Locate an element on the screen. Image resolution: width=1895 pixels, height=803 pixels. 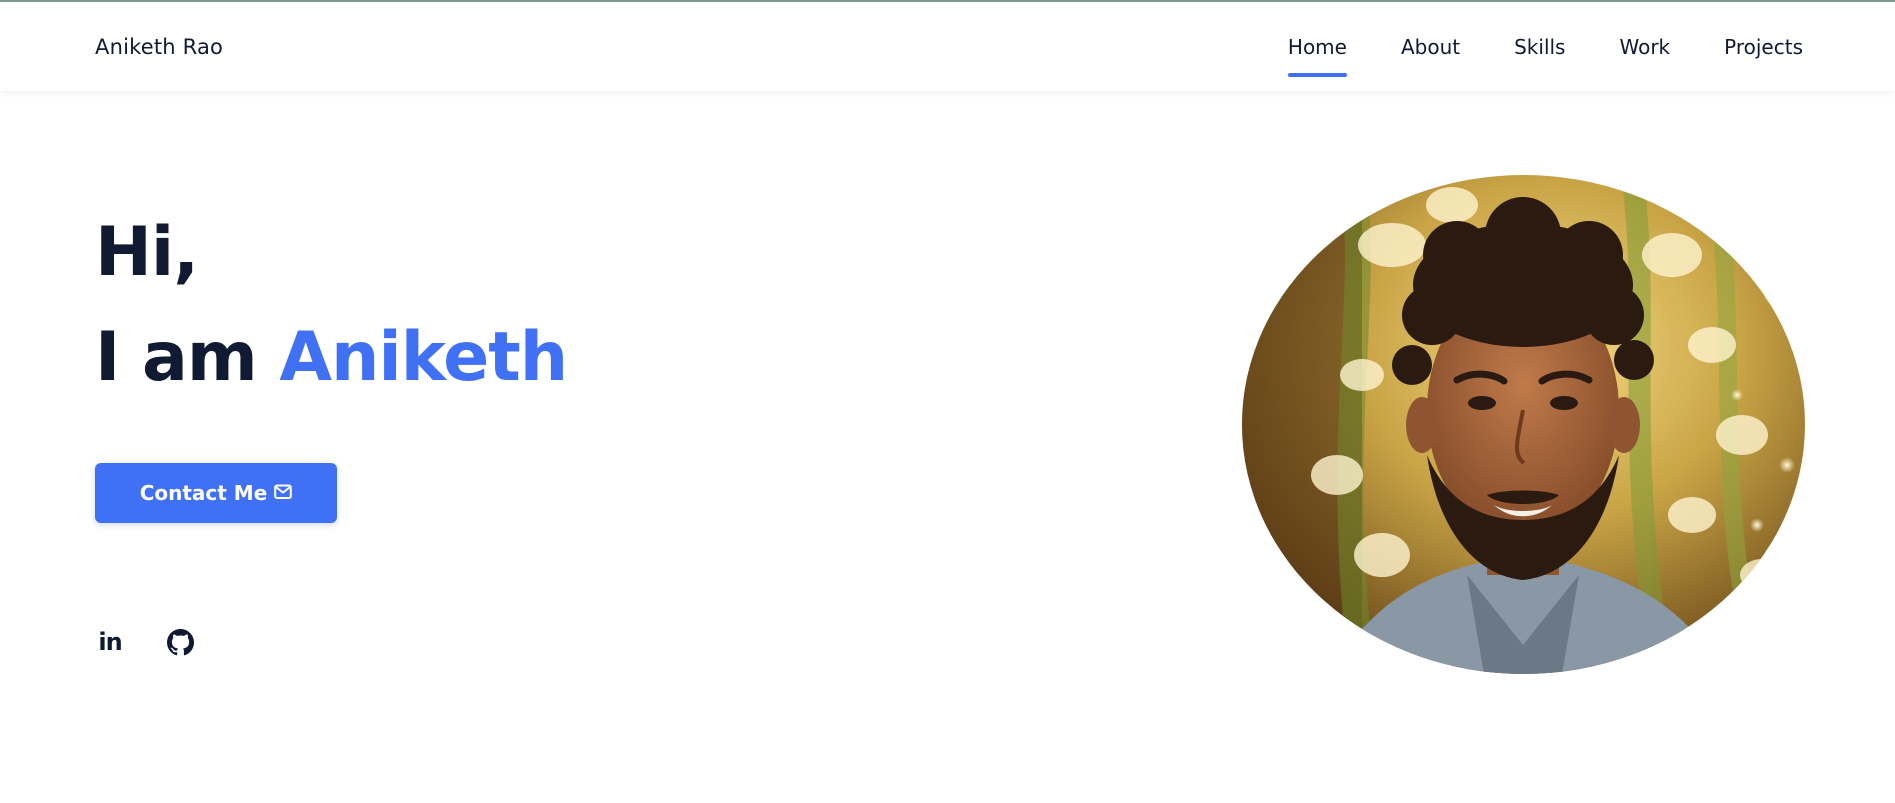
hero-intro: I am Aniketh is located at coordinates (331, 358).